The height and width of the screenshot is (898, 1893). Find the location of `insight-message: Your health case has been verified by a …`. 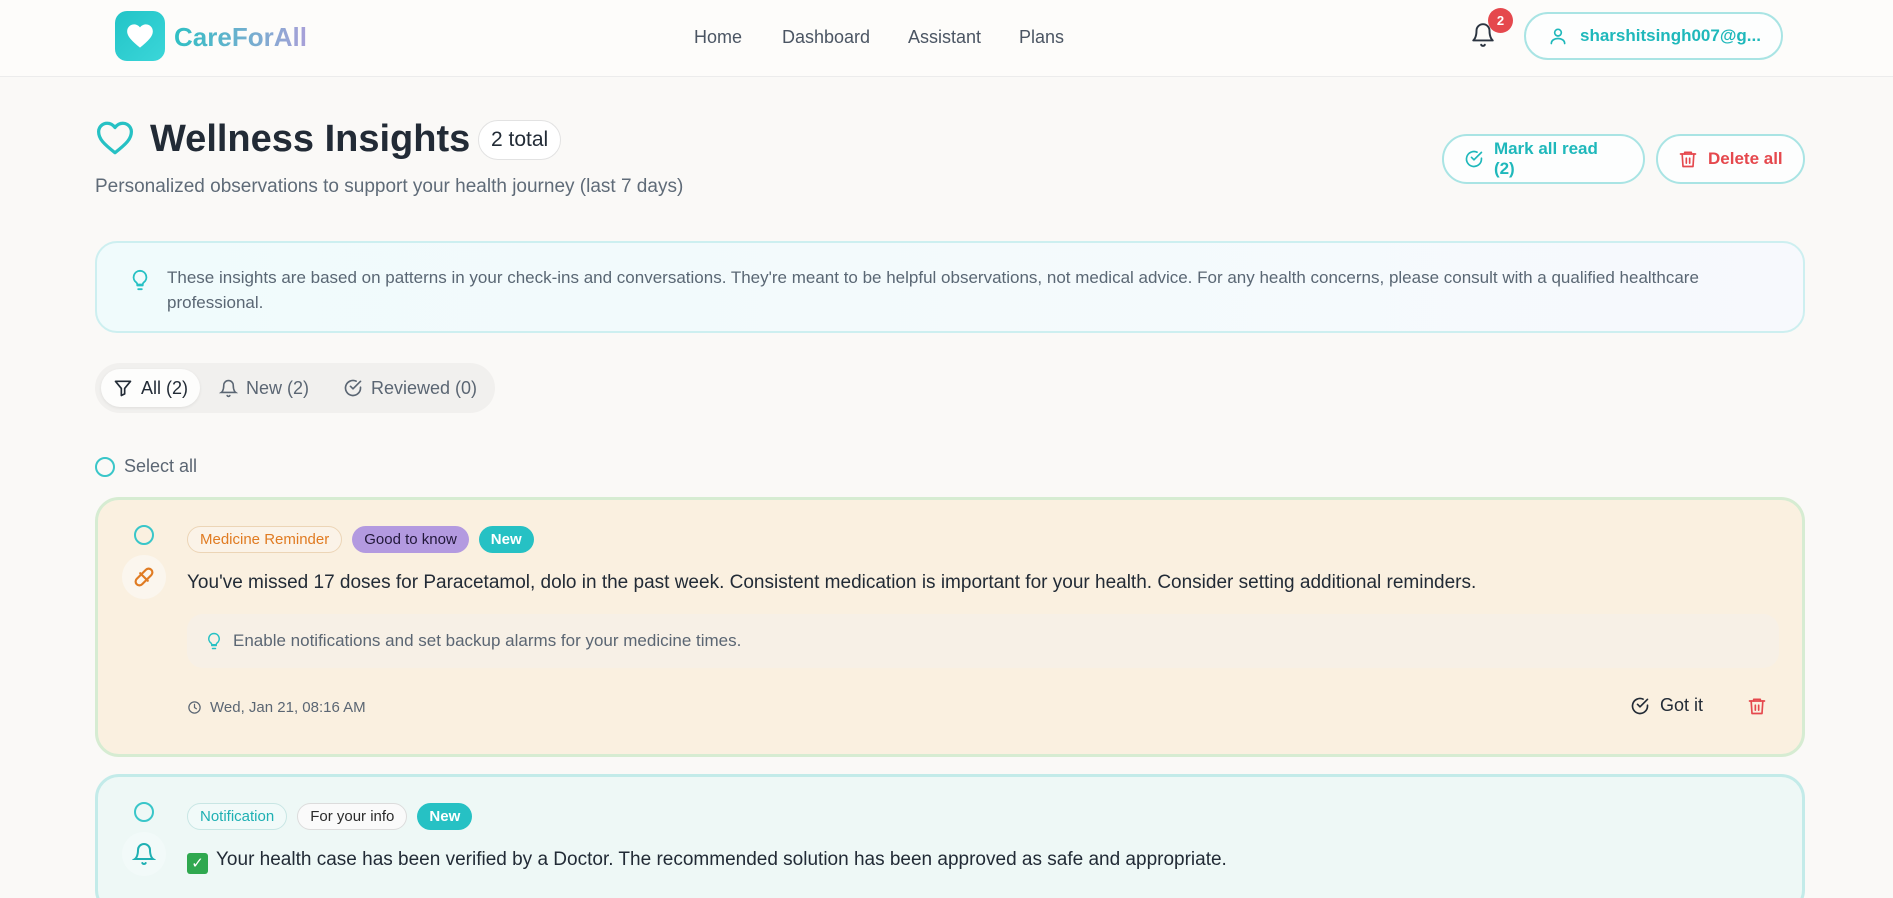

insight-message: Your health case has been verified by a … is located at coordinates (721, 859).